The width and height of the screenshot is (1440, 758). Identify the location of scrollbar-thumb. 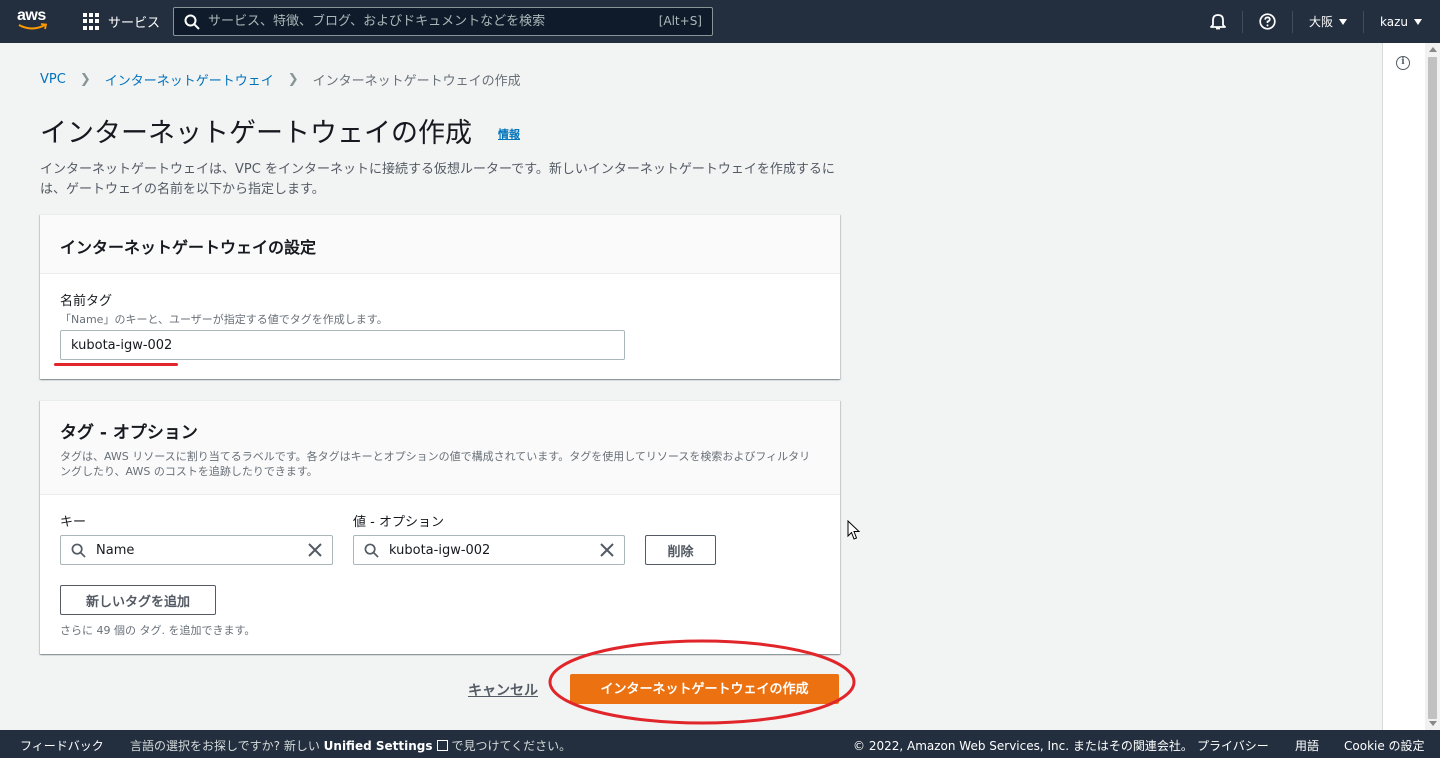
(1432, 388).